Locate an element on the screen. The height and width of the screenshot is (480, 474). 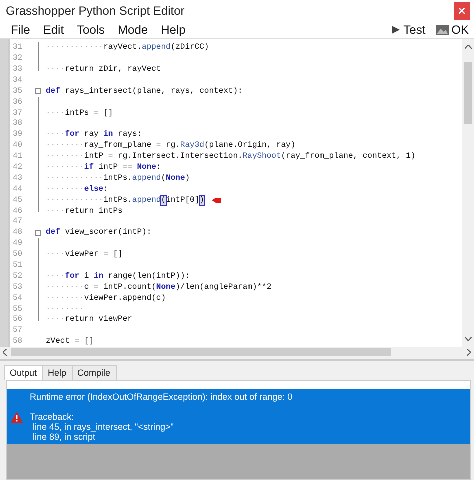
code-line: ········c = intP.count(None)/len(angleParam)**2 is located at coordinates (158, 287).